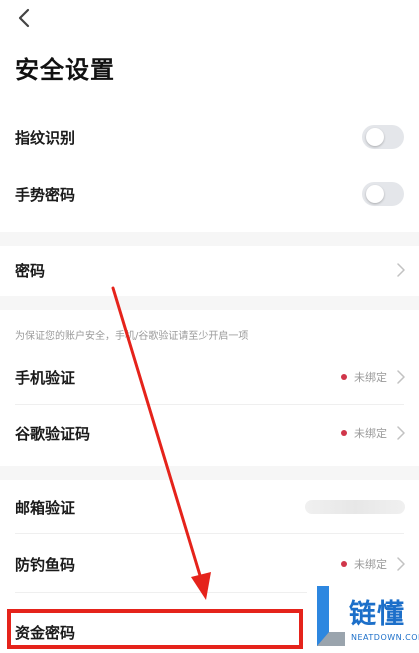 This screenshot has height=653, width=419. I want to click on security-hint: 为保证您的账户安全，手机/谷歌验证请至少开启一项, so click(132, 336).